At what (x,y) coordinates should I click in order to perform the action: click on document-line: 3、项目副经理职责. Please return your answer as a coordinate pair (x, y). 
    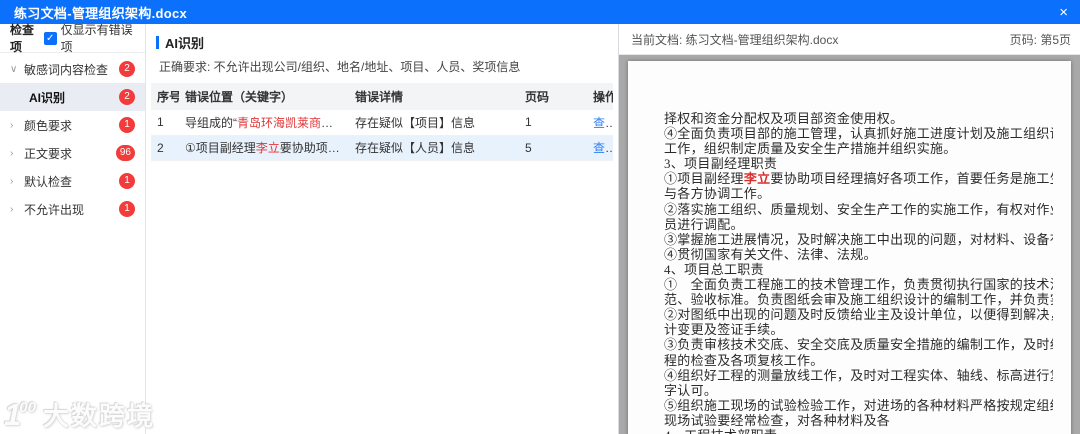
    Looking at the image, I should click on (721, 164).